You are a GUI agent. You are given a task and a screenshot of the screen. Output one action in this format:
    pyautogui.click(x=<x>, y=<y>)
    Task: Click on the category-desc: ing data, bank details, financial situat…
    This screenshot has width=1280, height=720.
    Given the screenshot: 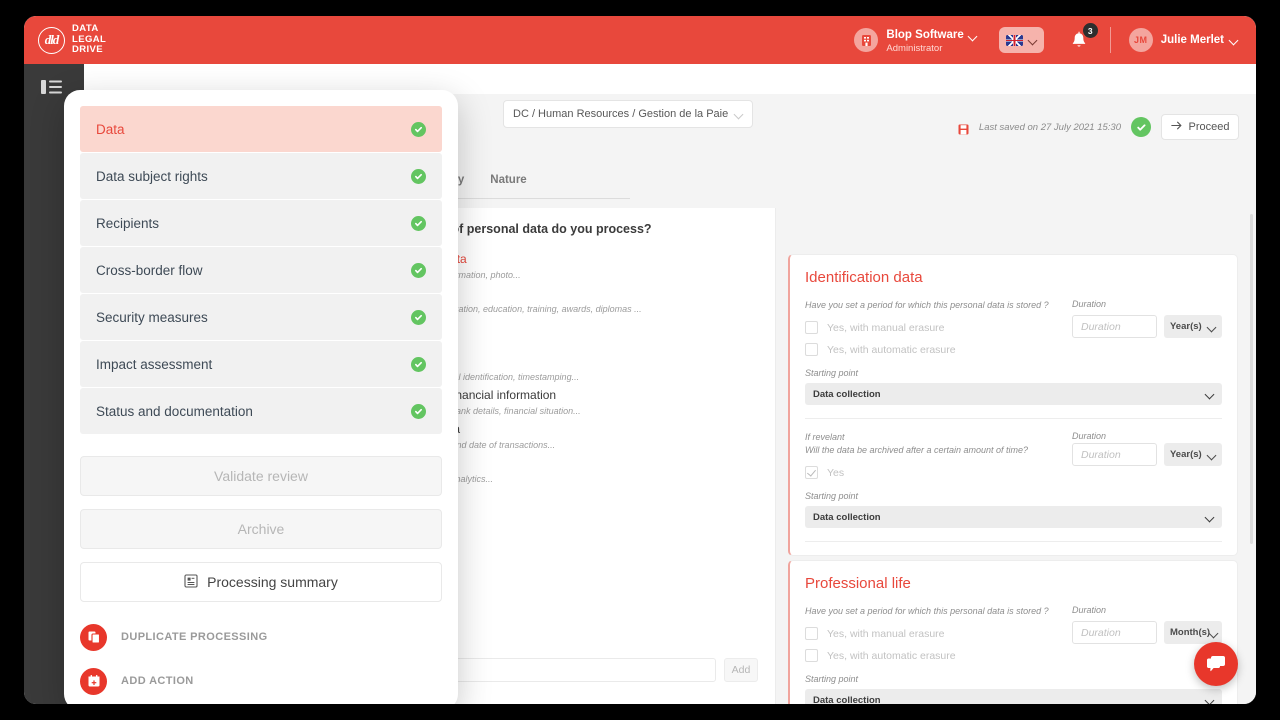 What is the action you would take?
    pyautogui.click(x=497, y=411)
    